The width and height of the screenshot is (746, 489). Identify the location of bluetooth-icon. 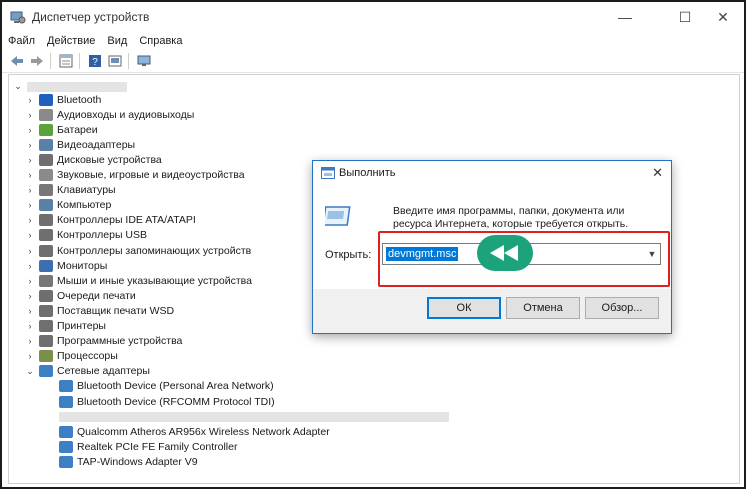
(46, 99).